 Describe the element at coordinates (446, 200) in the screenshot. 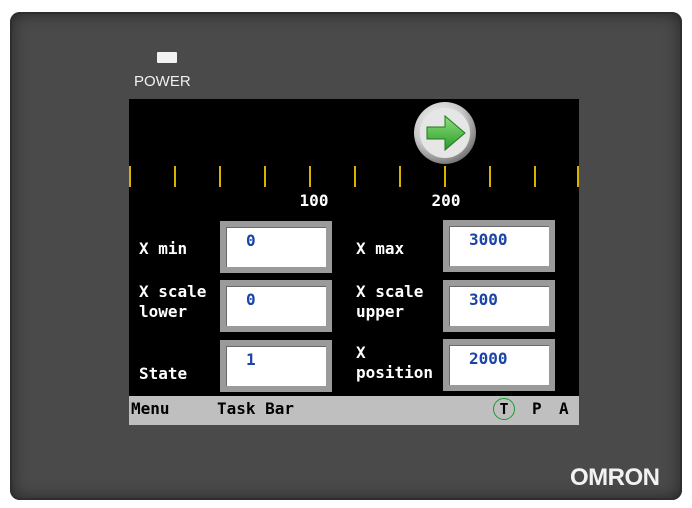

I see `scale-label-200: 200` at that location.